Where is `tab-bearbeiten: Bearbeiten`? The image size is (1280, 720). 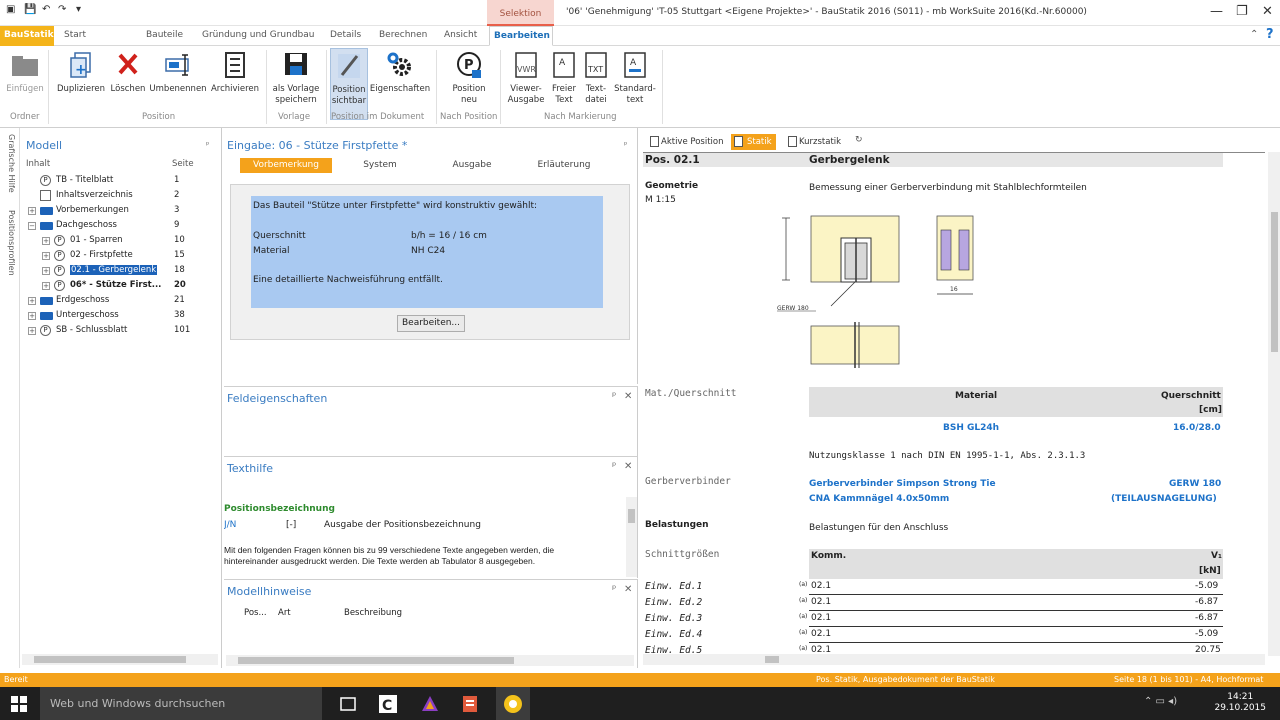 tab-bearbeiten: Bearbeiten is located at coordinates (521, 36).